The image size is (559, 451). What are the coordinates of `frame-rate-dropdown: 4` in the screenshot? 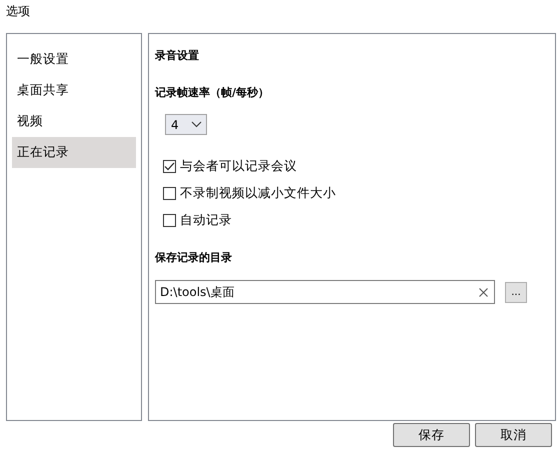 It's located at (186, 124).